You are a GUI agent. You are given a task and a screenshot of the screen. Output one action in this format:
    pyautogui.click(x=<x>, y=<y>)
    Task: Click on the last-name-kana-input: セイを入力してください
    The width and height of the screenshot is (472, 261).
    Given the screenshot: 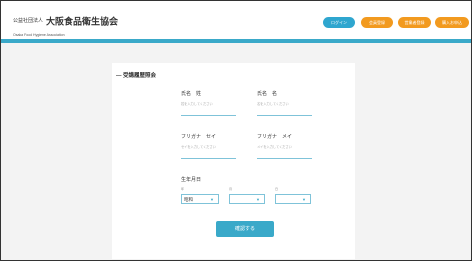 What is the action you would take?
    pyautogui.click(x=198, y=146)
    